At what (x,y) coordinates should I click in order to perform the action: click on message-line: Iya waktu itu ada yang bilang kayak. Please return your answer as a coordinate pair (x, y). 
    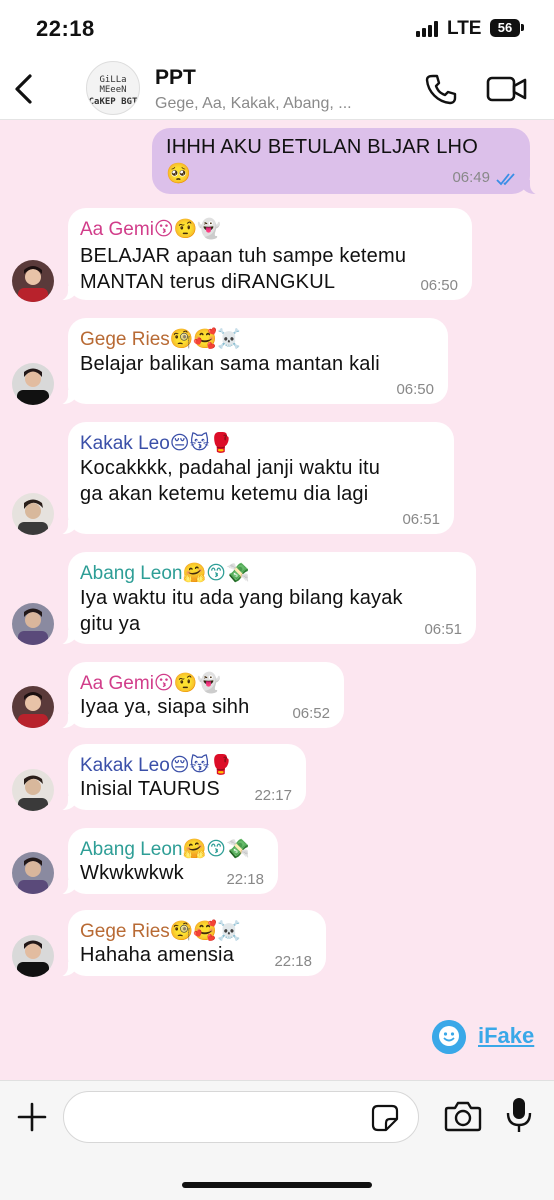
    Looking at the image, I should click on (241, 598).